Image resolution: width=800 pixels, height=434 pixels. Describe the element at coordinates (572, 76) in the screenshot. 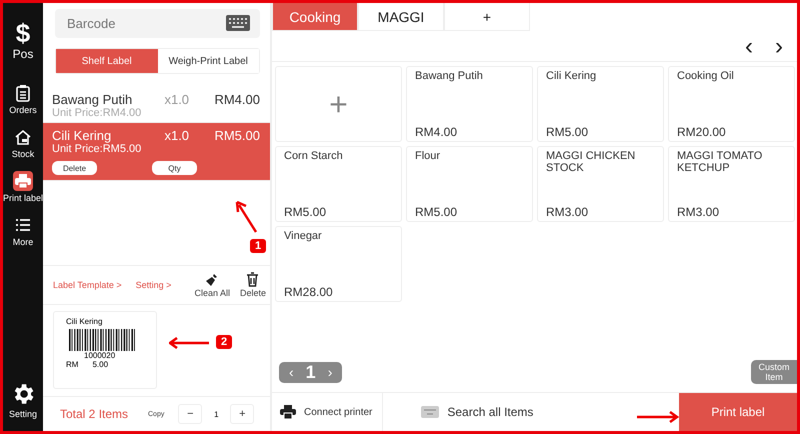

I see `product-name: Cili Kering` at that location.